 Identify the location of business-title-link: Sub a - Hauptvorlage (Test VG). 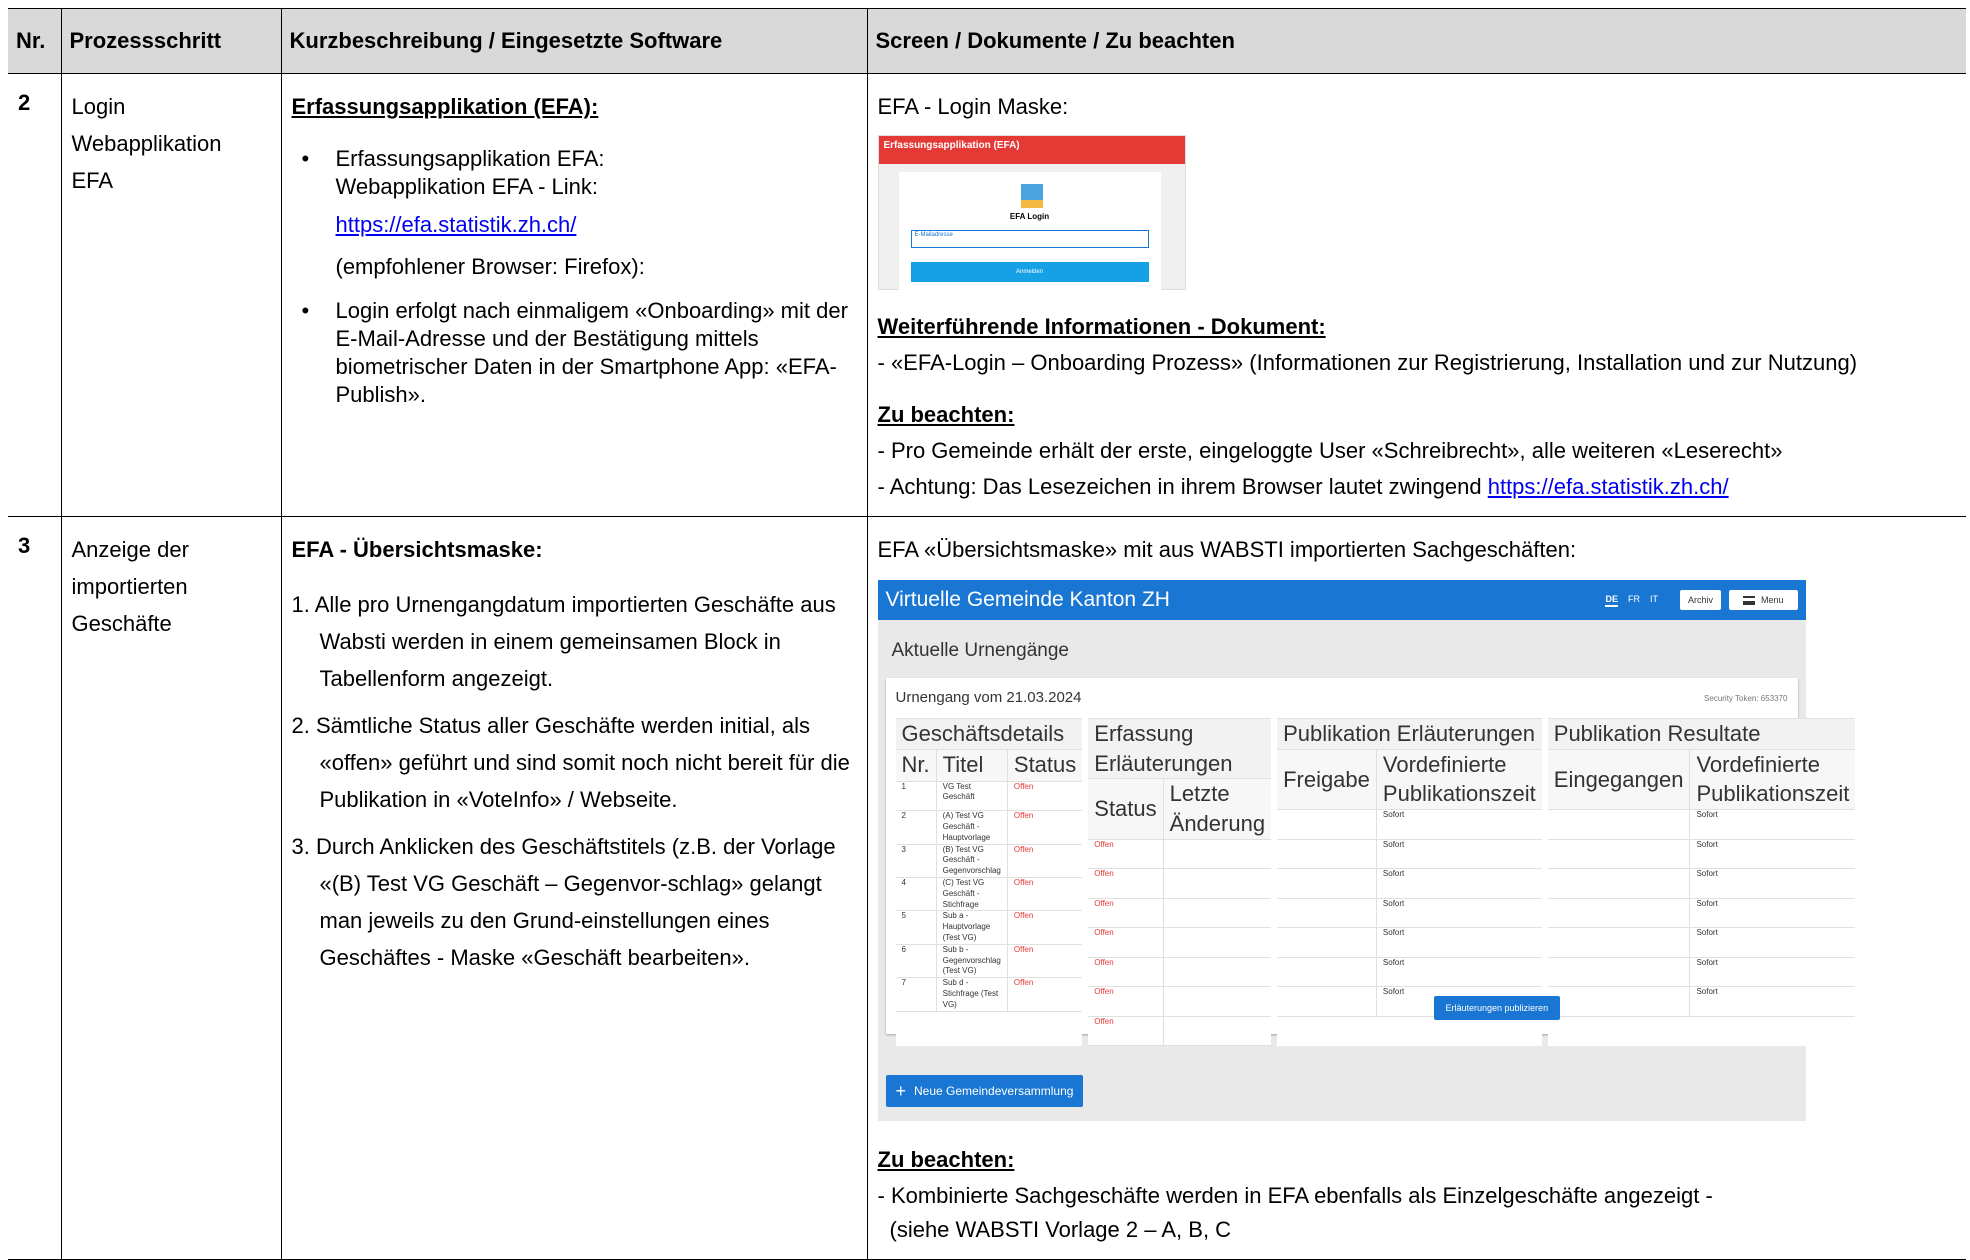
(971, 927).